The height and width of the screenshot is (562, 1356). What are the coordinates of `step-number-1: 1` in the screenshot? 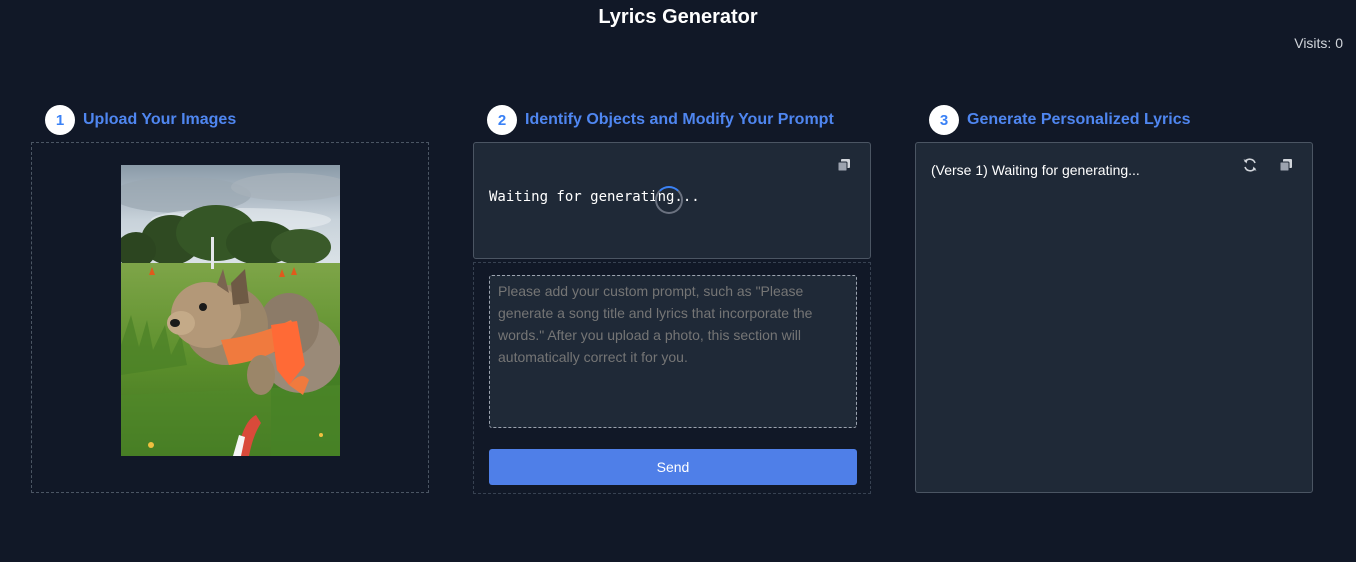 It's located at (60, 120).